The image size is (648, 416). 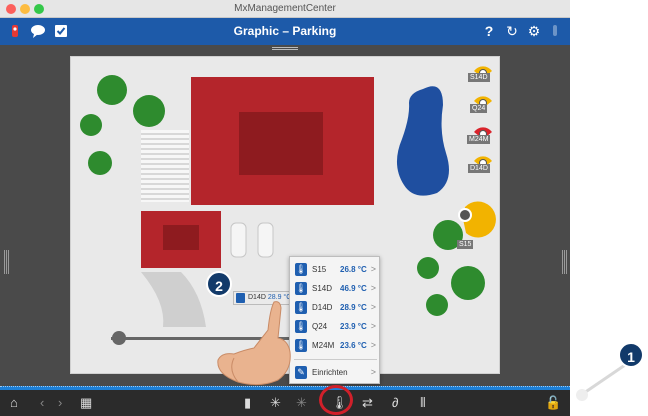 I want to click on callout-badge-2: 2, so click(x=219, y=284).